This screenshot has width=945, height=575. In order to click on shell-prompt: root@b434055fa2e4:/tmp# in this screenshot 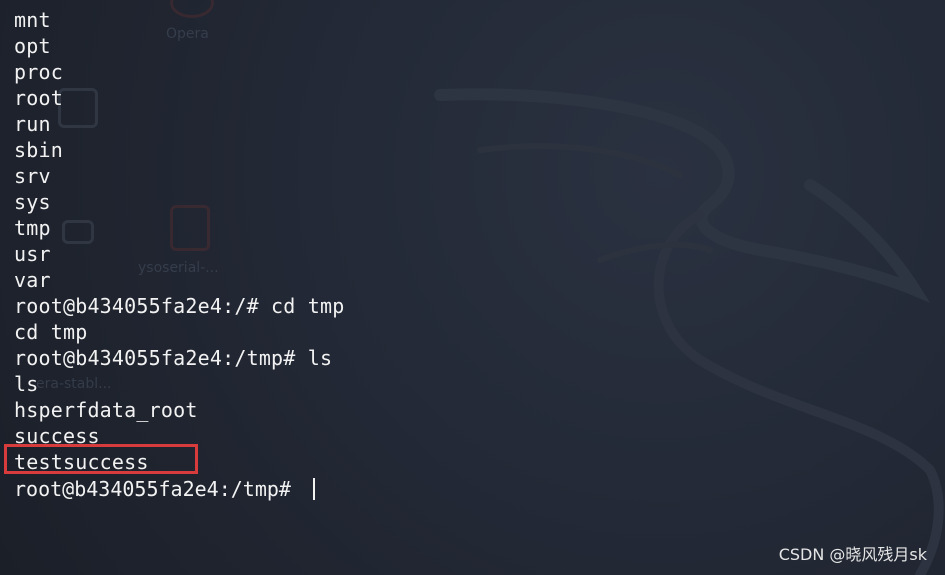, I will do `click(158, 489)`.